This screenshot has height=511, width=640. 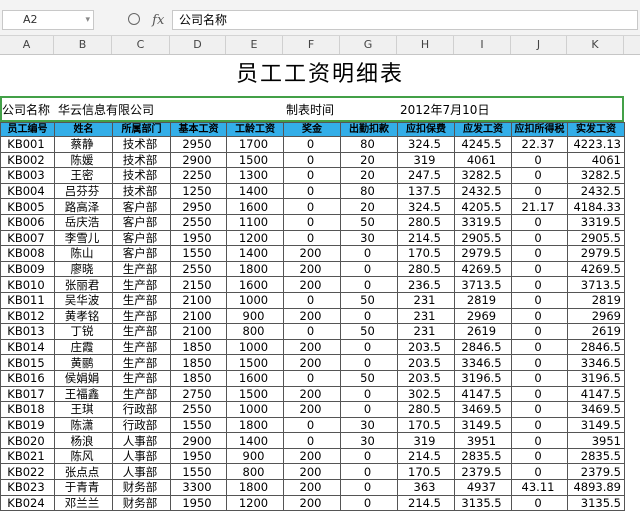 I want to click on table-cell: 170.5, so click(x=426, y=472).